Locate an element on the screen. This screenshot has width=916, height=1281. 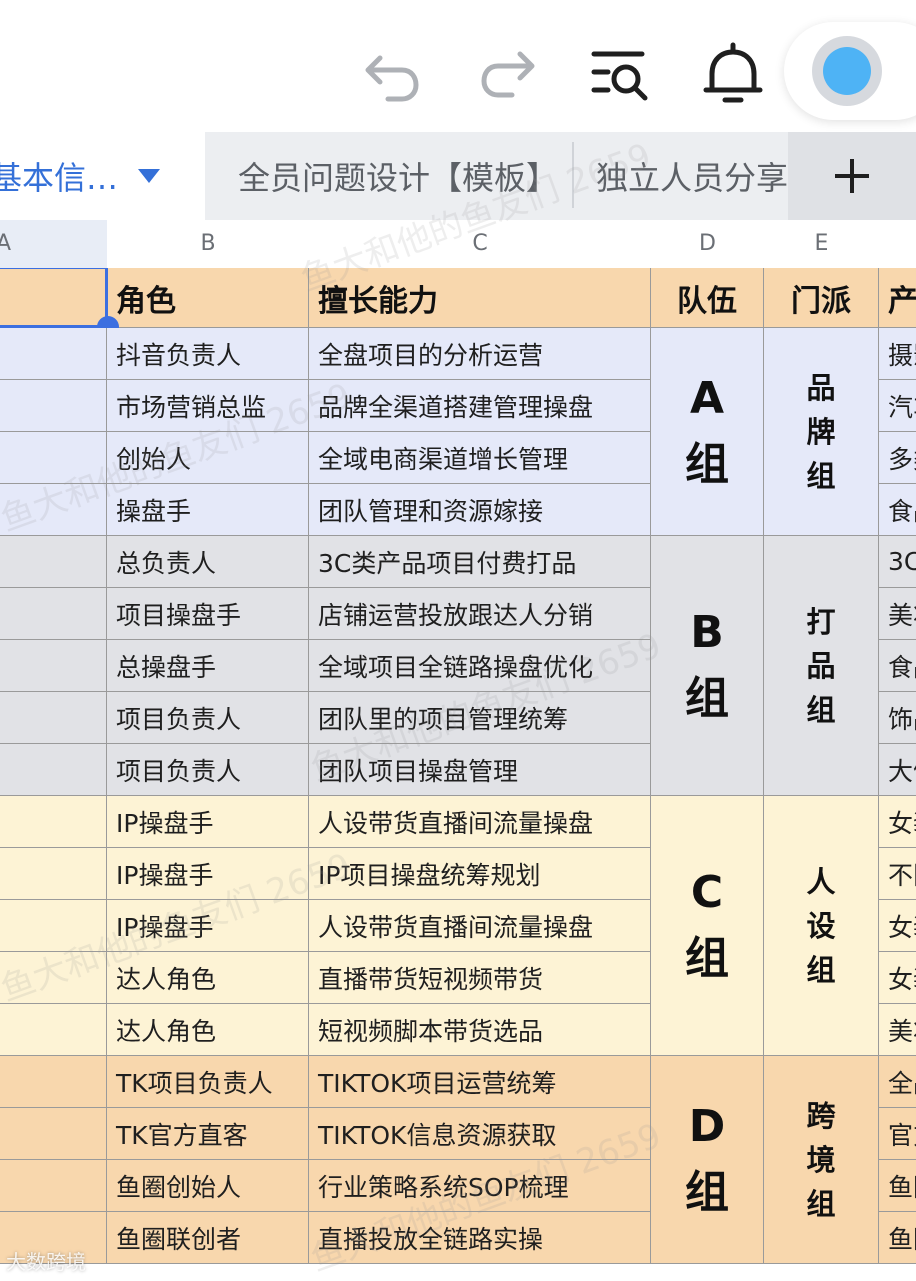
cell-role: 项目操盘手 is located at coordinates (208, 614).